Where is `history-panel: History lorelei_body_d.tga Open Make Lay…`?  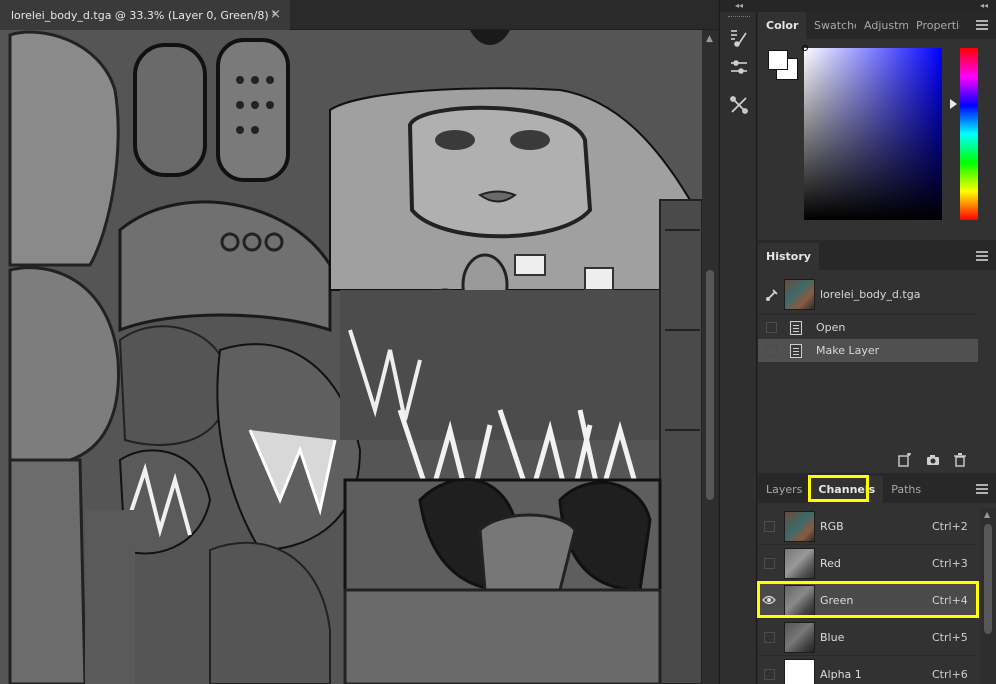
history-panel: History lorelei_body_d.tga Open Make Lay… is located at coordinates (877, 358).